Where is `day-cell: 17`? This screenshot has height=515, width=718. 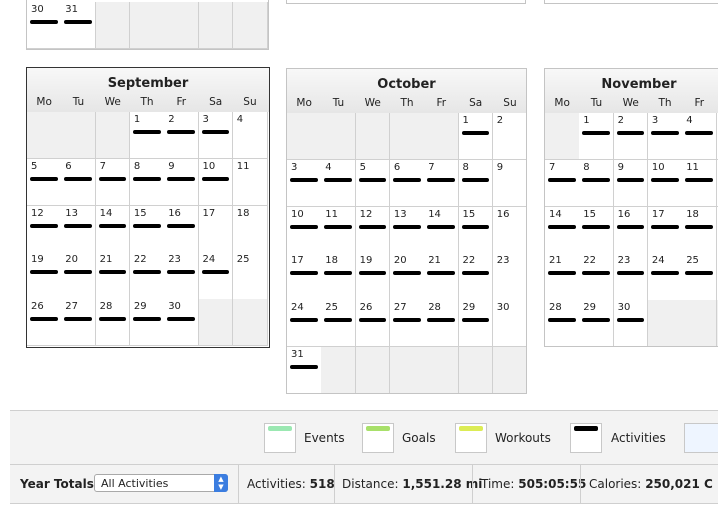
day-cell: 17 is located at coordinates (665, 230).